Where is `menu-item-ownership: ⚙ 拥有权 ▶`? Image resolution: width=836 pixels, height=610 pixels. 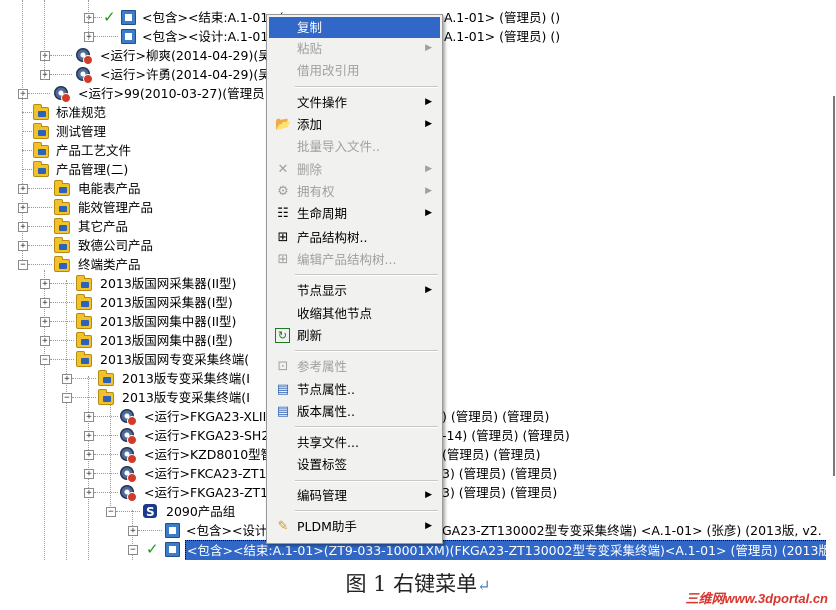 menu-item-ownership: ⚙ 拥有权 ▶ is located at coordinates (354, 191).